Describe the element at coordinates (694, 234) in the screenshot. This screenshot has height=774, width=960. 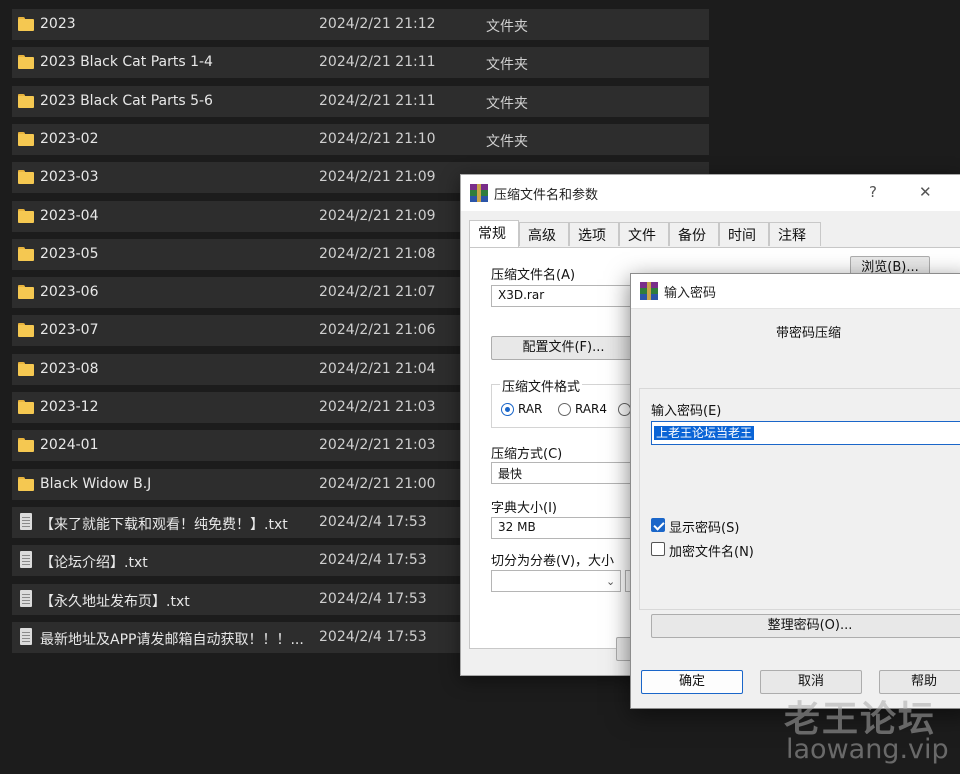
I see `tab-backup: 备份` at that location.